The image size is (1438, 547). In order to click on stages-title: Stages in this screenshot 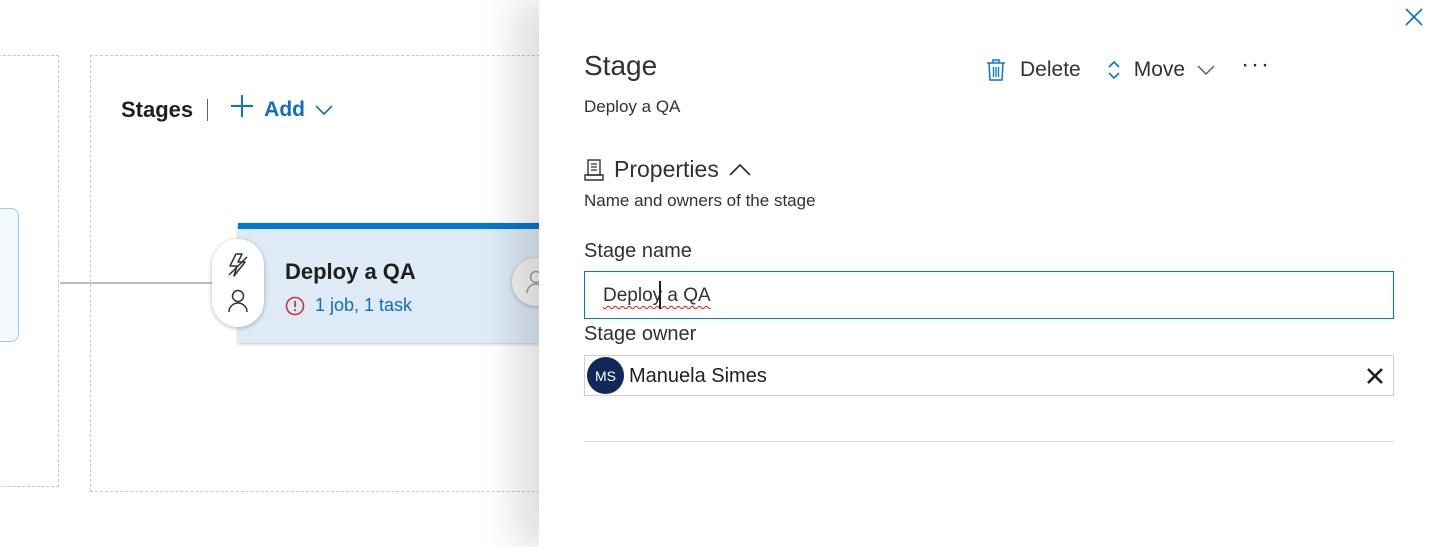, I will do `click(157, 109)`.